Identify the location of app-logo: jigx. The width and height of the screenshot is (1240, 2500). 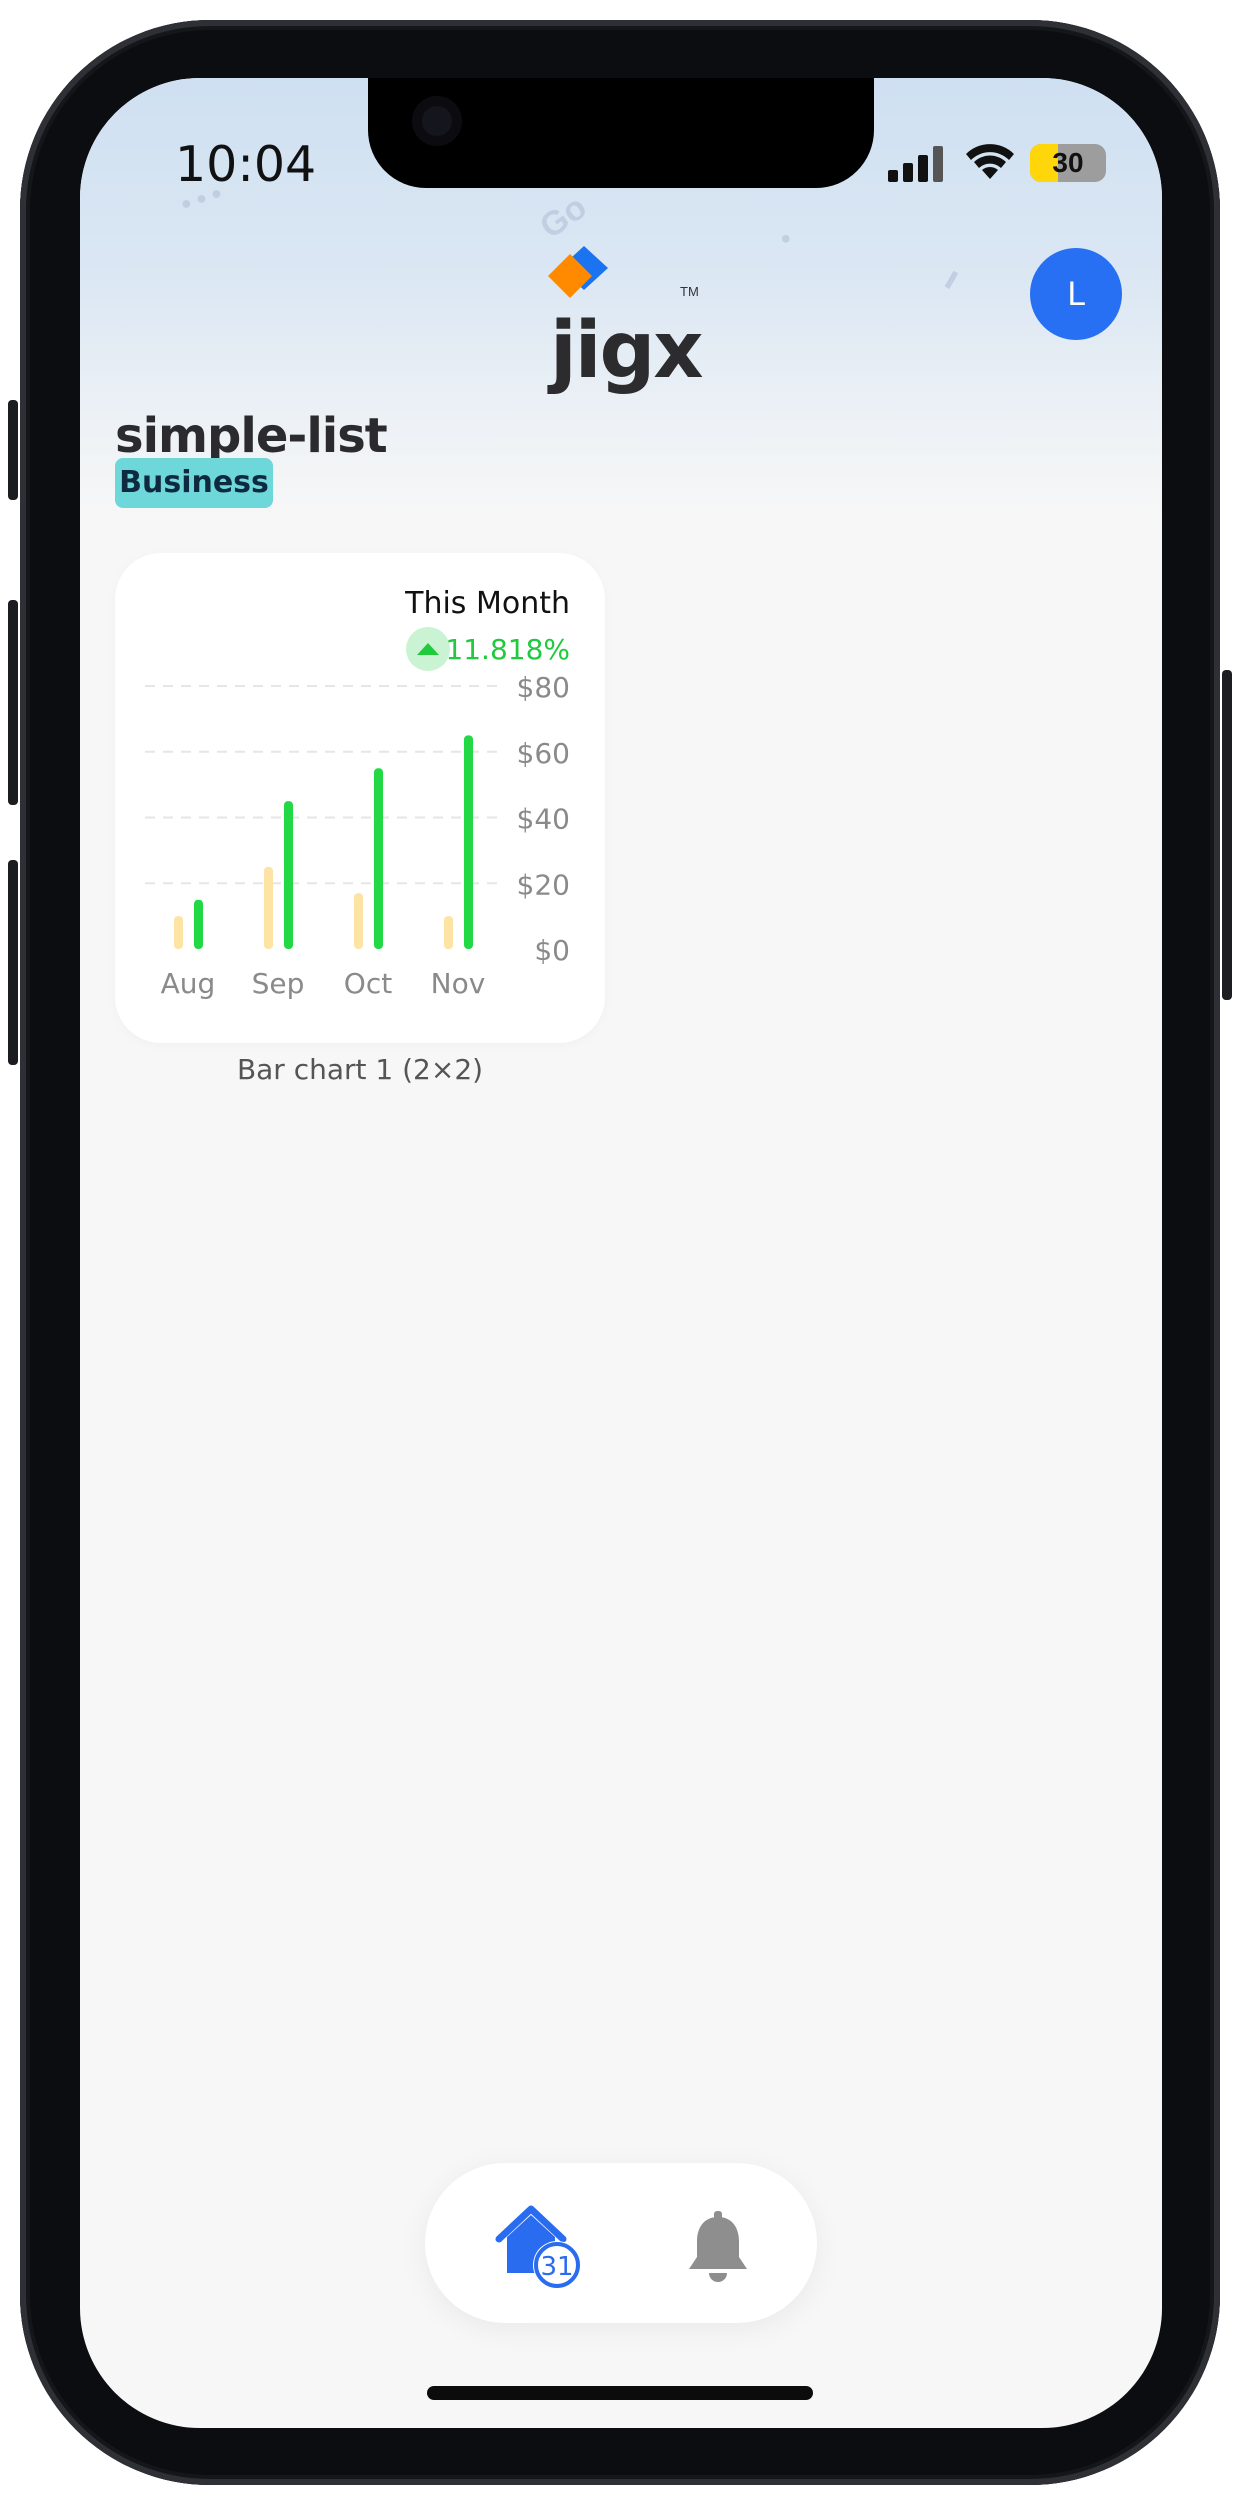
(627, 351).